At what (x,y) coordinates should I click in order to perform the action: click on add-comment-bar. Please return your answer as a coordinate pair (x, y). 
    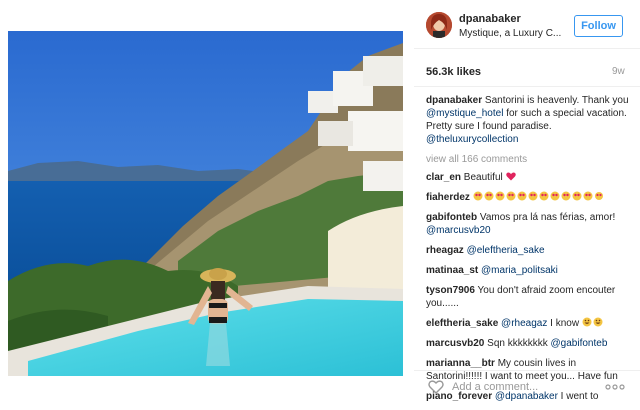
    Looking at the image, I should click on (527, 388).